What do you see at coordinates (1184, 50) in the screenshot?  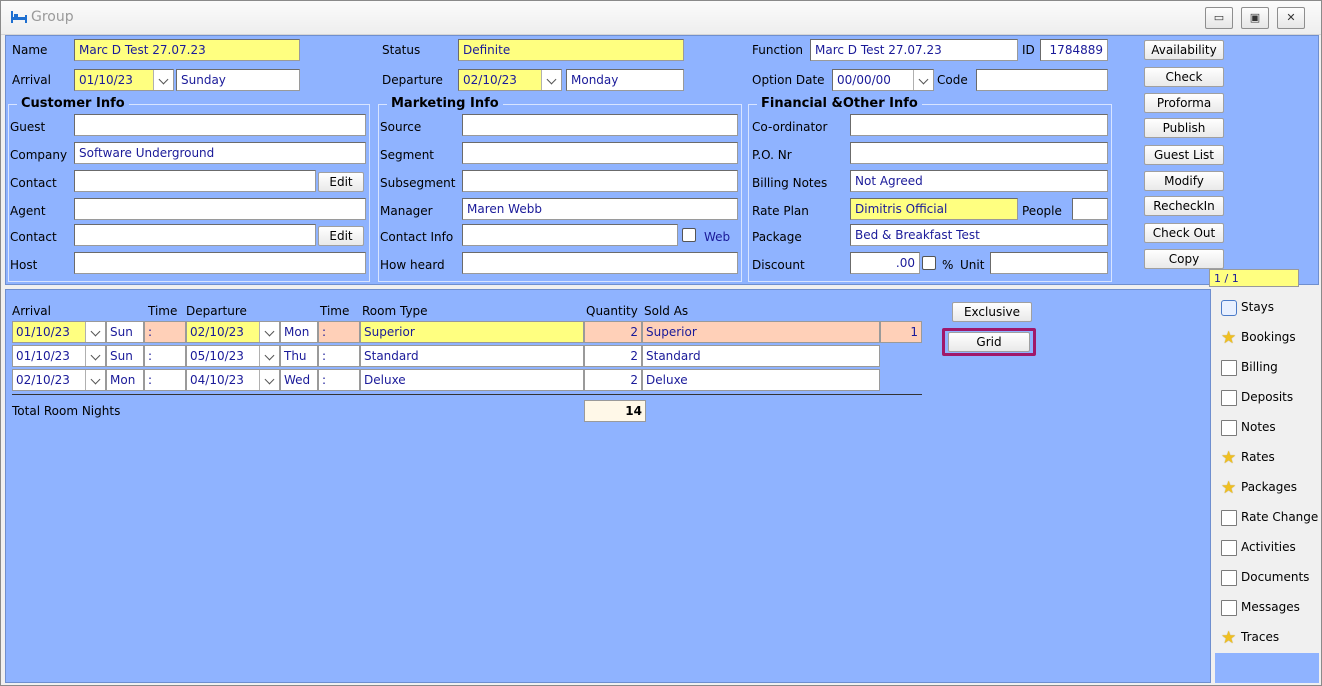 I see `availability-button: Availability` at bounding box center [1184, 50].